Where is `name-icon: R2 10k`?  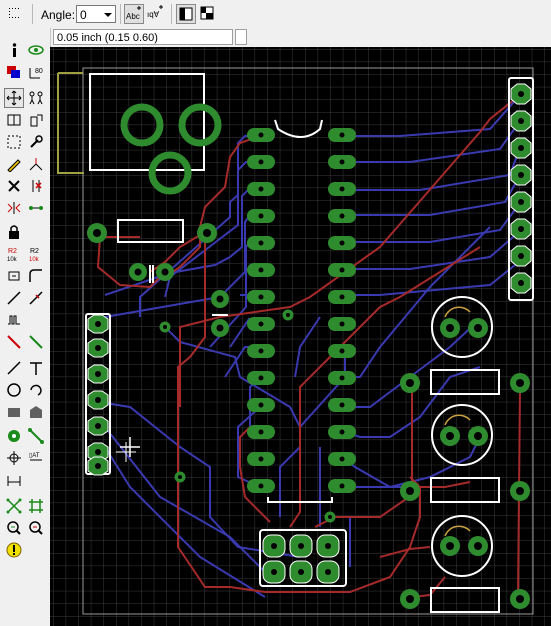
name-icon: R2 10k is located at coordinates (14, 254).